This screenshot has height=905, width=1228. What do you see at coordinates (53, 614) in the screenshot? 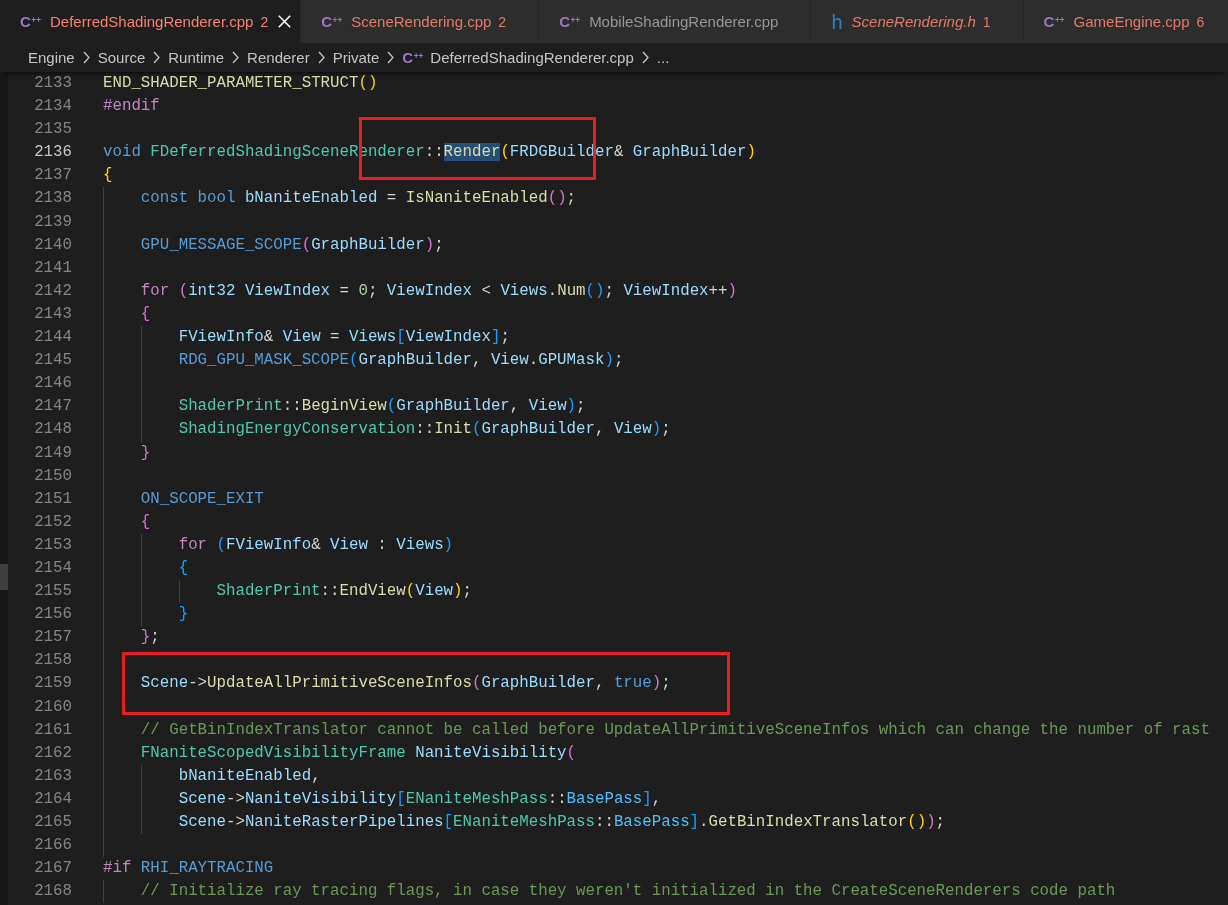
I see `line-number: 2156` at bounding box center [53, 614].